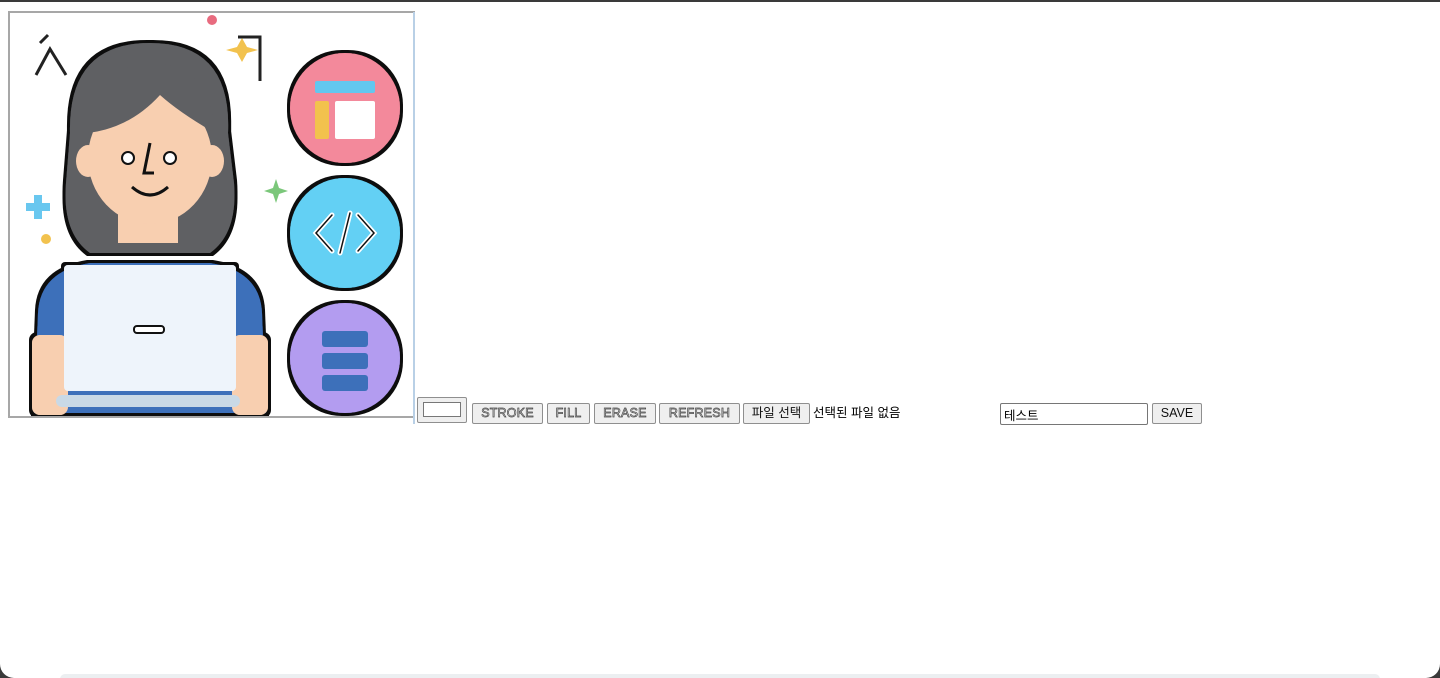 The height and width of the screenshot is (678, 1440). I want to click on plus-decoration, so click(38, 207).